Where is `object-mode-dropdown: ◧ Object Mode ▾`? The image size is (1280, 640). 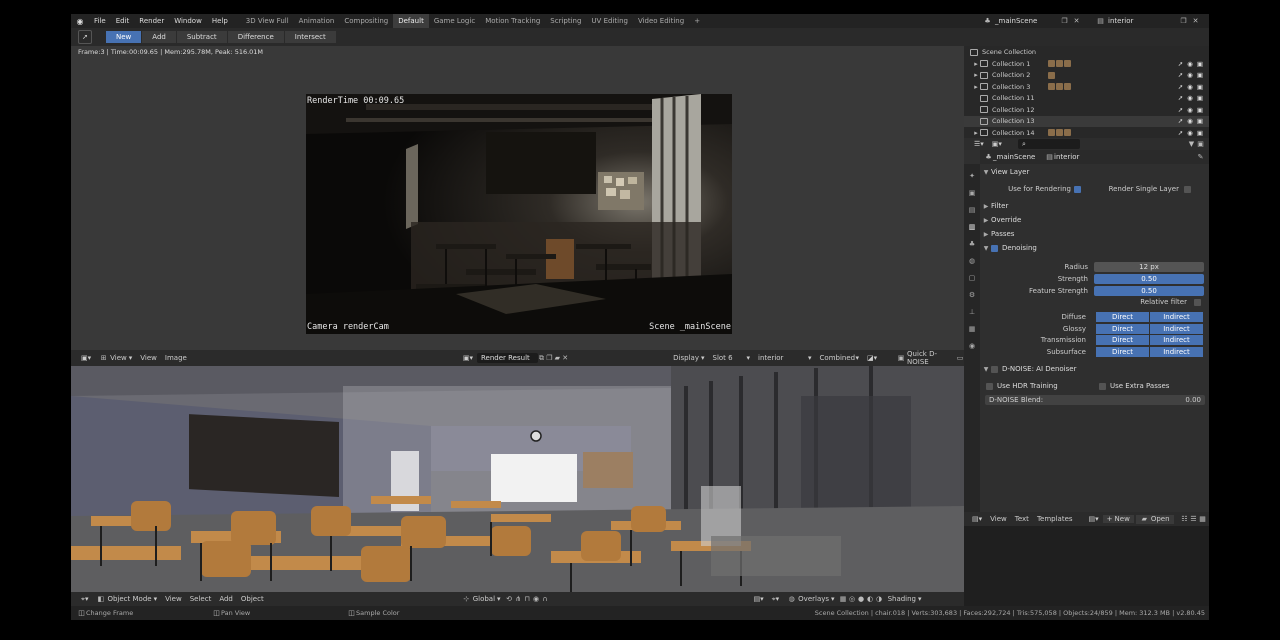 object-mode-dropdown: ◧ Object Mode ▾ is located at coordinates (126, 599).